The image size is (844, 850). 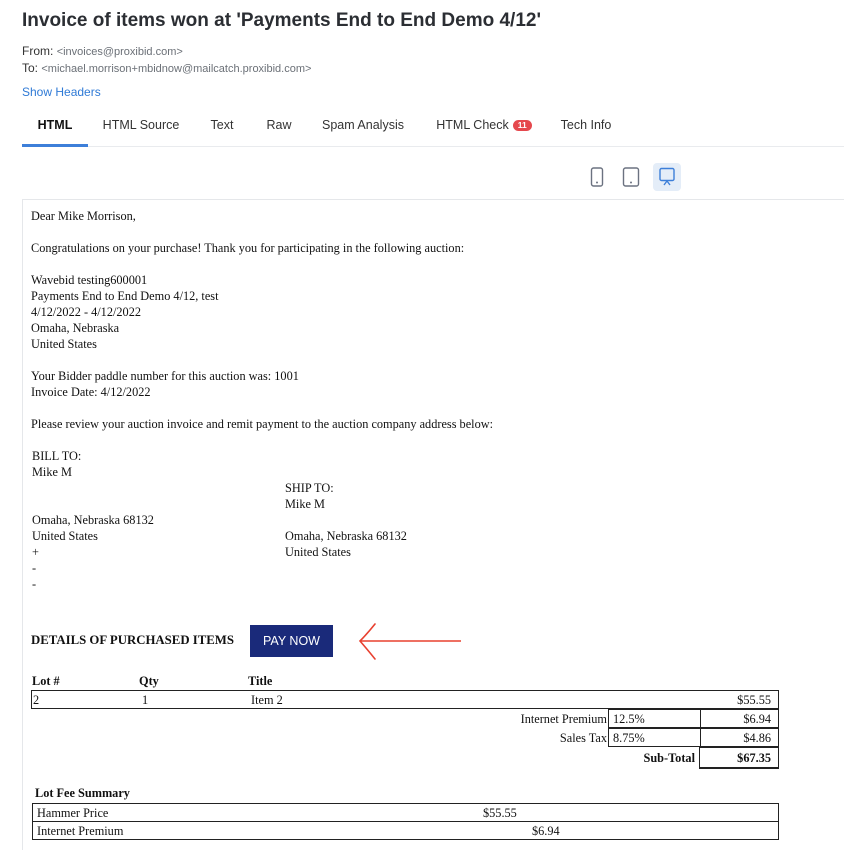 What do you see at coordinates (309, 488) in the screenshot?
I see `ship-to-label: SHIP TO:` at bounding box center [309, 488].